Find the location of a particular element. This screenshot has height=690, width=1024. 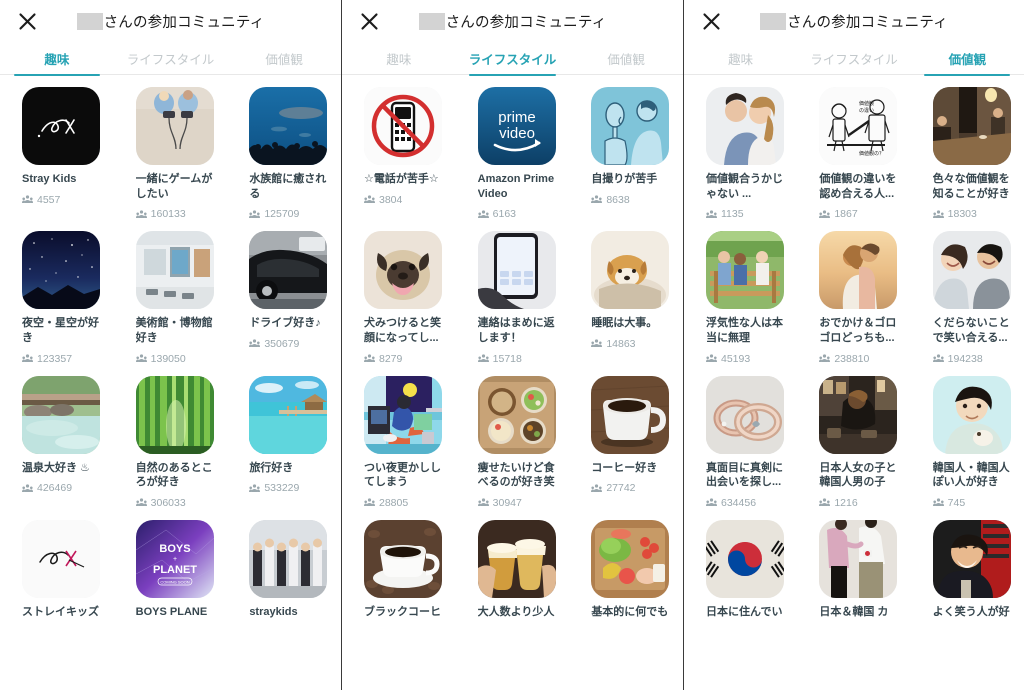

community-card: 自撮りが苦手 8638 is located at coordinates (626, 153).